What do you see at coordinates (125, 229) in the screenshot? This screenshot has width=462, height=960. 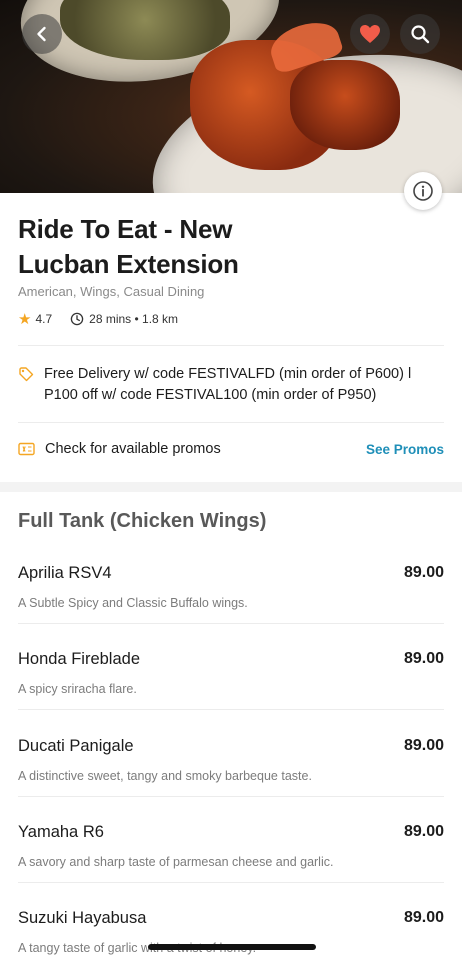 I see `restaurant-name-line: Ride To Eat - New` at bounding box center [125, 229].